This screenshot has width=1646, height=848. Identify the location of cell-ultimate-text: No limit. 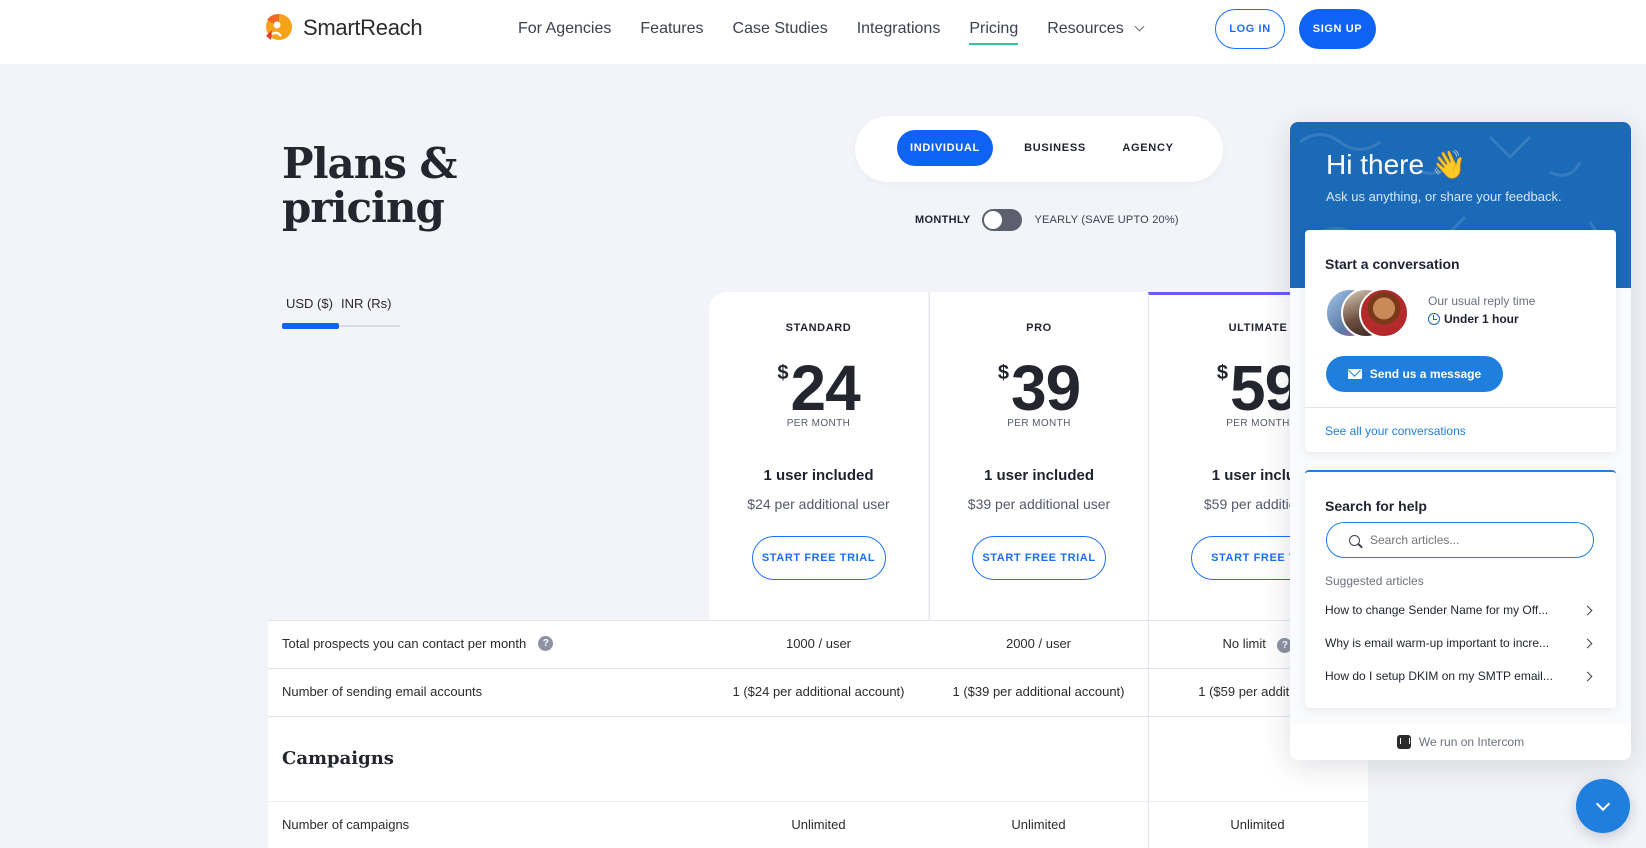
(1244, 643).